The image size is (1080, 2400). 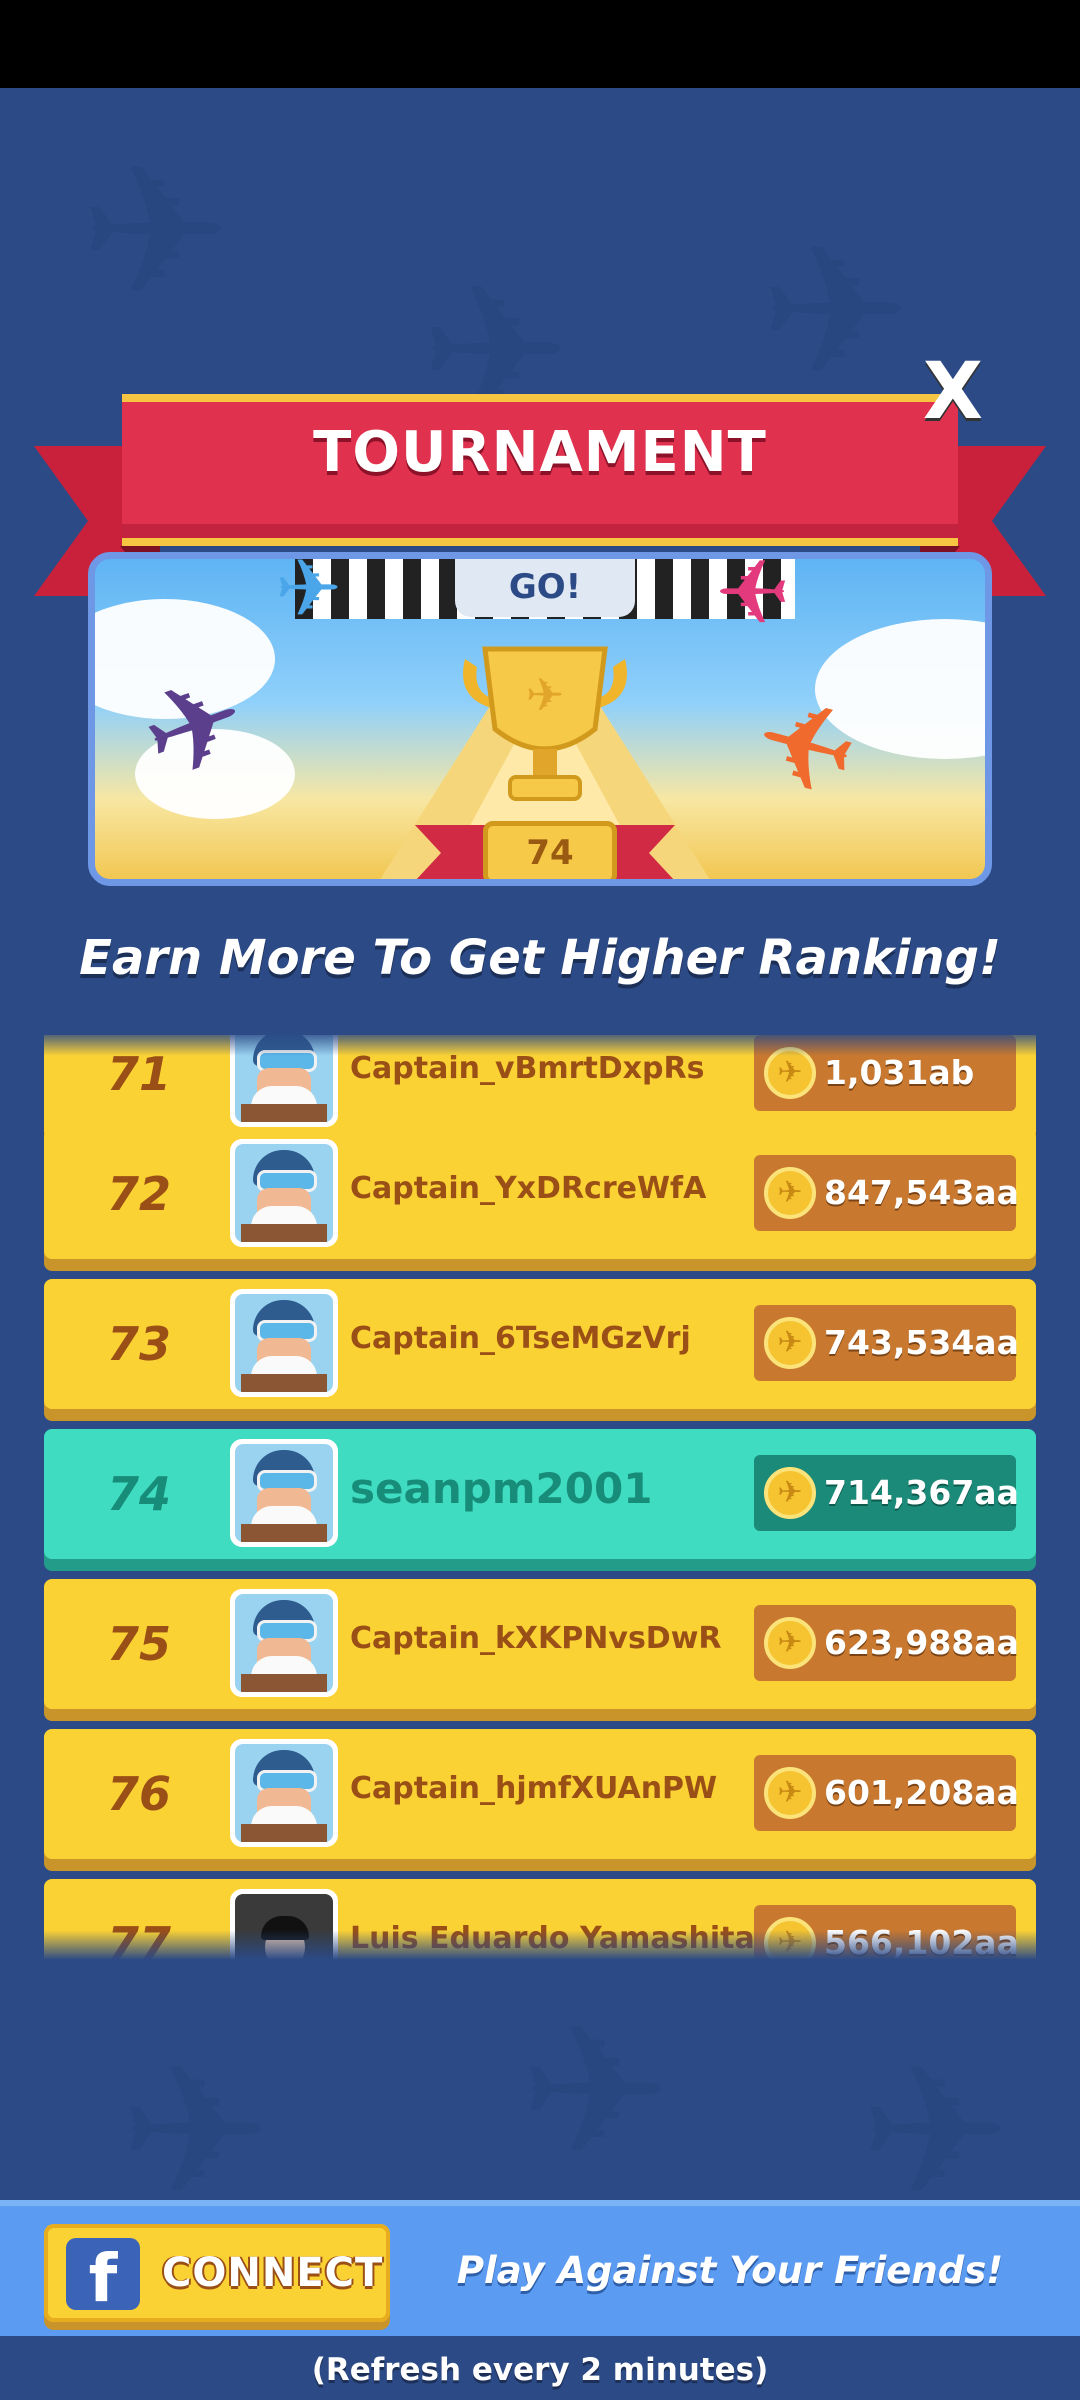 What do you see at coordinates (730, 2270) in the screenshot?
I see `play-friends-text: Play Against Your Friends!` at bounding box center [730, 2270].